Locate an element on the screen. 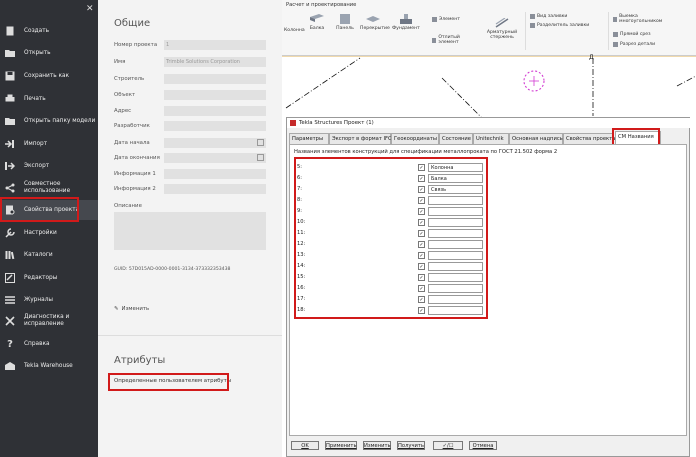 Image resolution: width=696 pixels, height=457 pixels. modify-button: Изменить is located at coordinates (377, 445).